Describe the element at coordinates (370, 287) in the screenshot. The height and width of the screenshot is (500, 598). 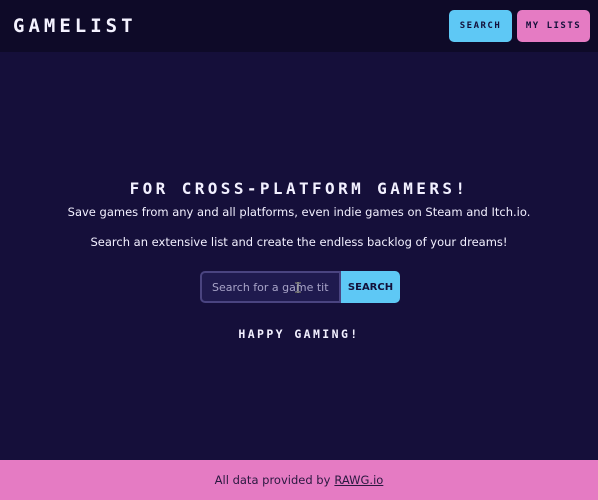
I see `search-submit-button: SEARCH` at that location.